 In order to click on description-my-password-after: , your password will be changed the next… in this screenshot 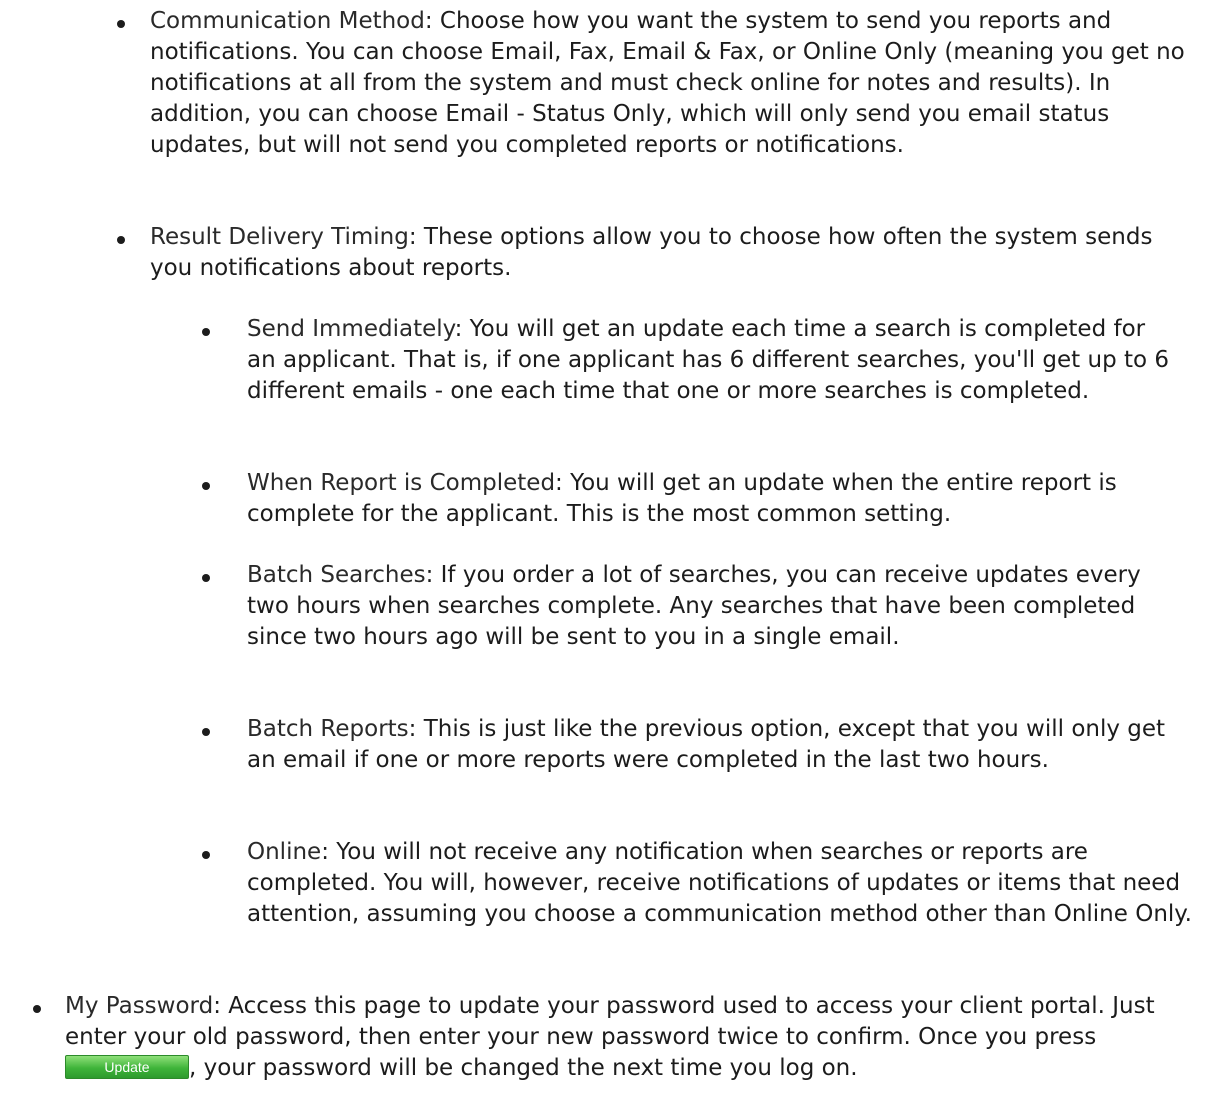, I will do `click(523, 1068)`.